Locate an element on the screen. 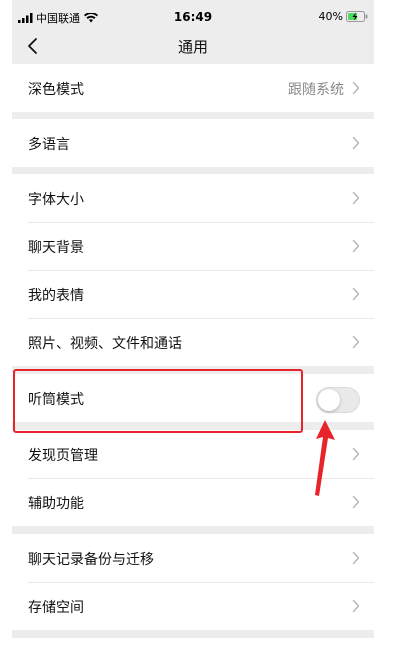 This screenshot has height=652, width=409. row-label: 存储空间 is located at coordinates (56, 608).